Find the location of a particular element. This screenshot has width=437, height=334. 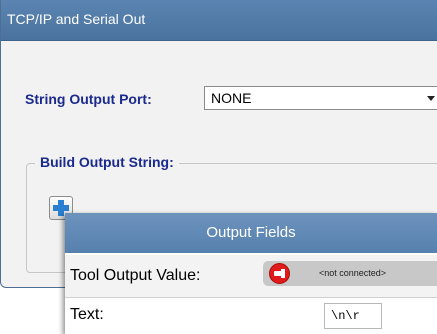

tool-output-value-label: Tool Output Value: is located at coordinates (135, 275).